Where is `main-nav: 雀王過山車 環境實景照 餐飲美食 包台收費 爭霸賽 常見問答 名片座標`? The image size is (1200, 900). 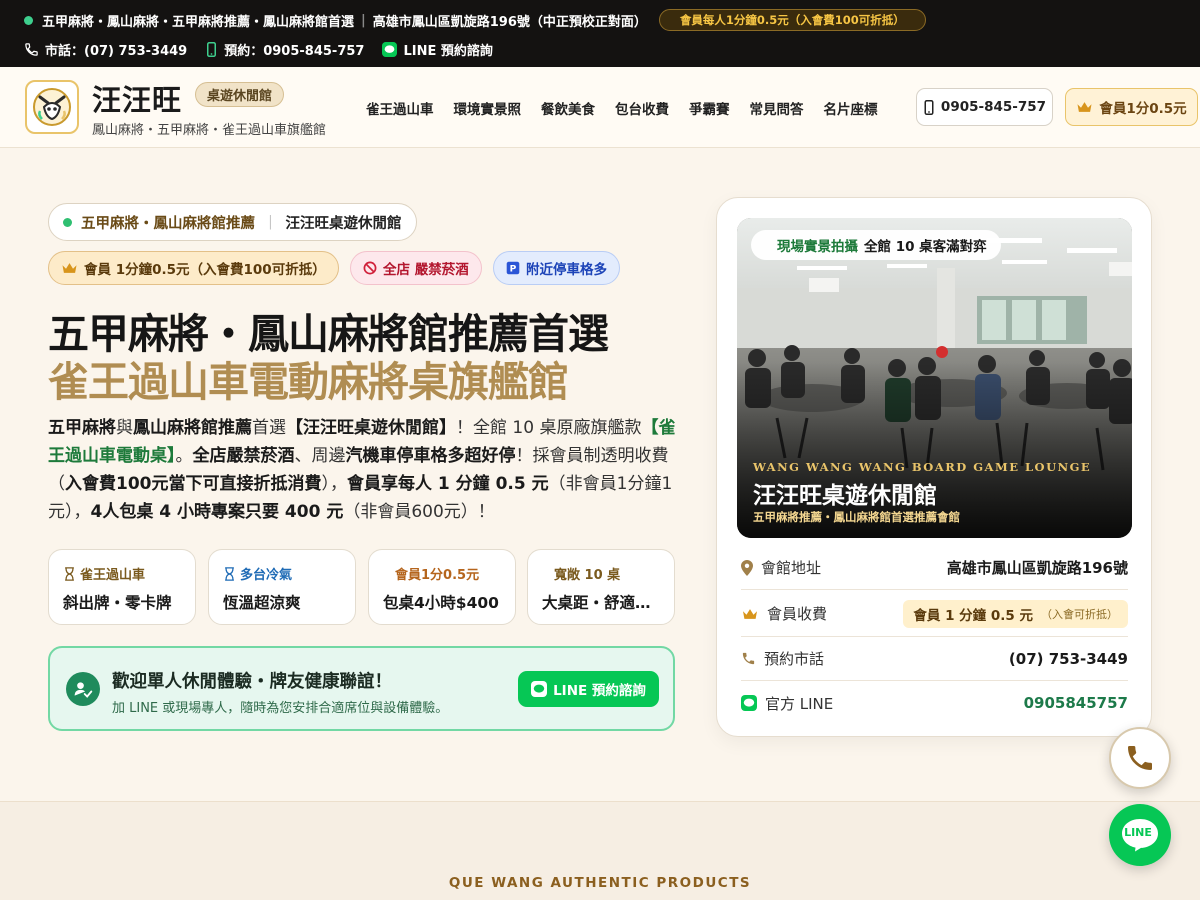
main-nav: 雀王過山車 環境實景照 餐飲美食 包台收費 爭霸賽 常見問答 名片座標 is located at coordinates (632, 108).